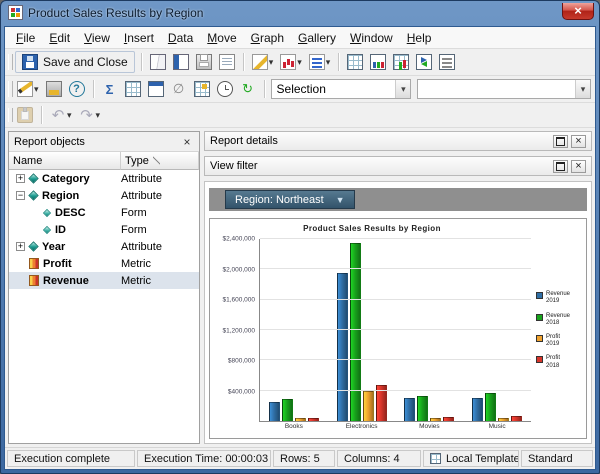  Describe the element at coordinates (179, 89) in the screenshot. I see `hide-nulls-button: ∅` at that location.